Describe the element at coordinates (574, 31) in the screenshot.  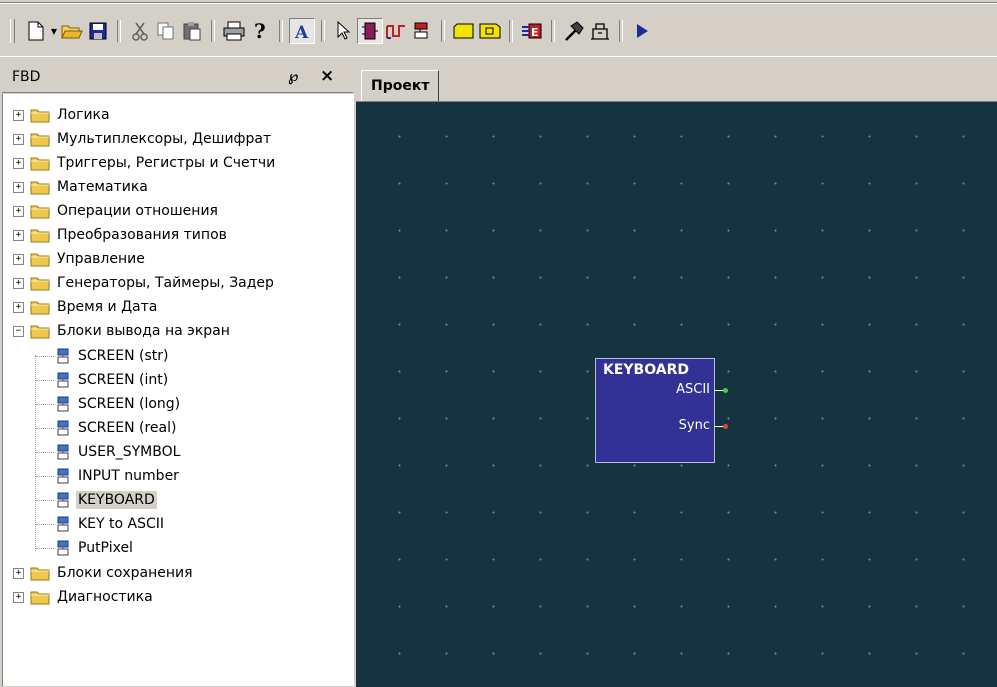
I see `build-icon` at that location.